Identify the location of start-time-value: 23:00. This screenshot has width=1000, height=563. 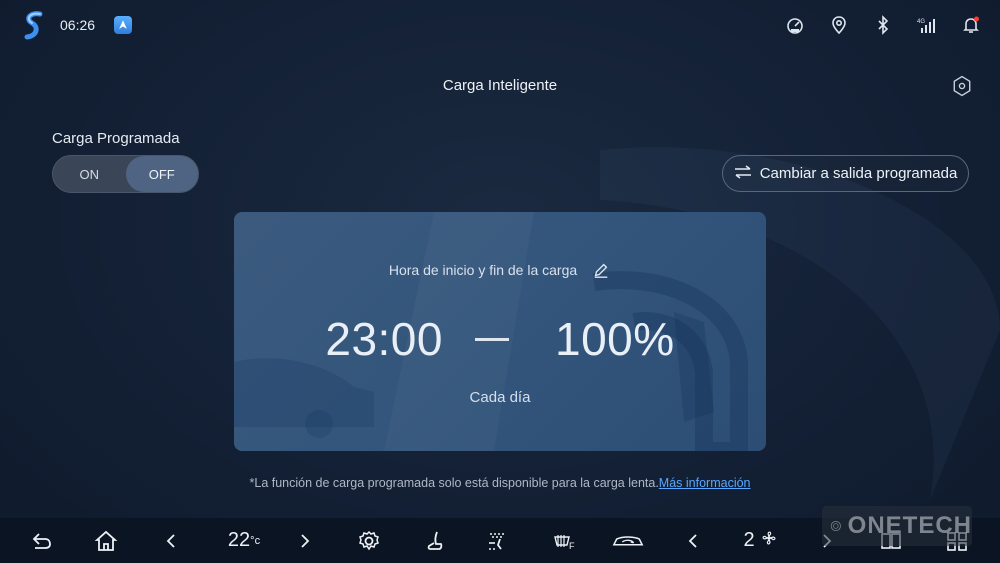
(384, 339).